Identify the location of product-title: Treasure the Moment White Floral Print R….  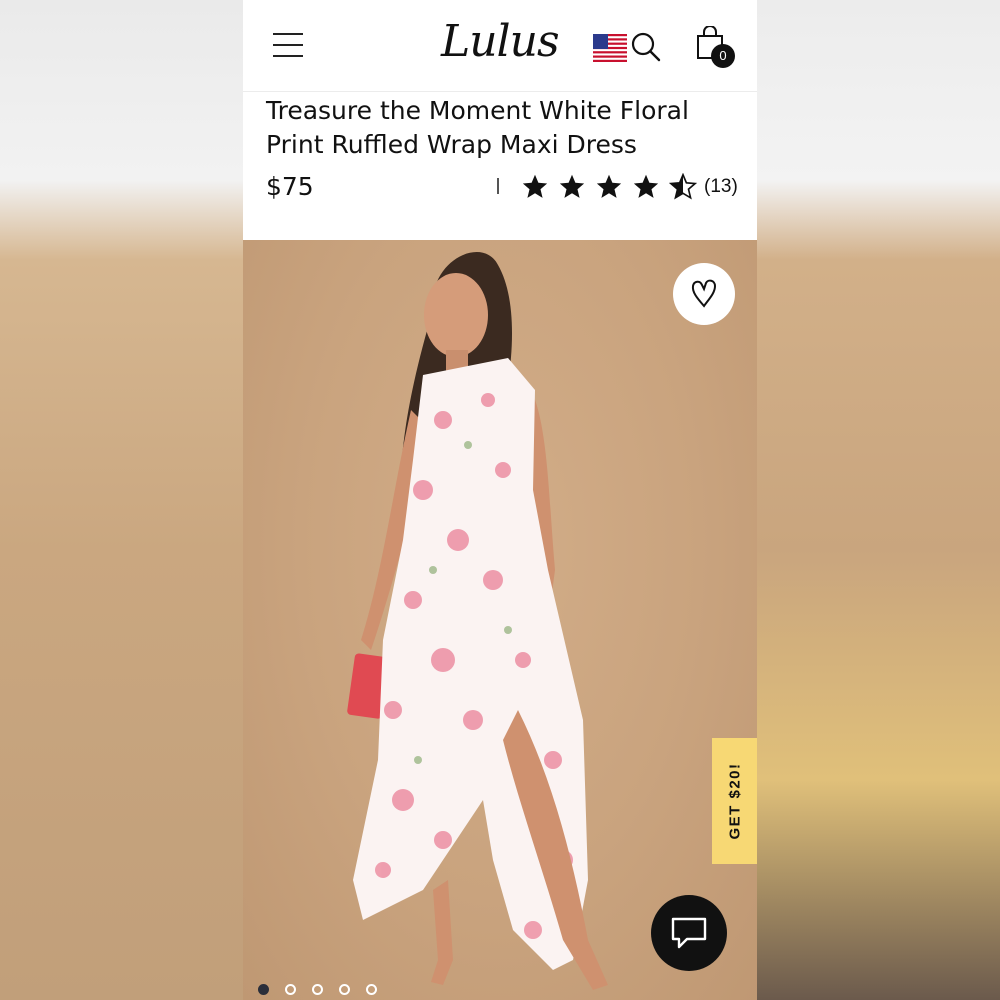
(477, 127).